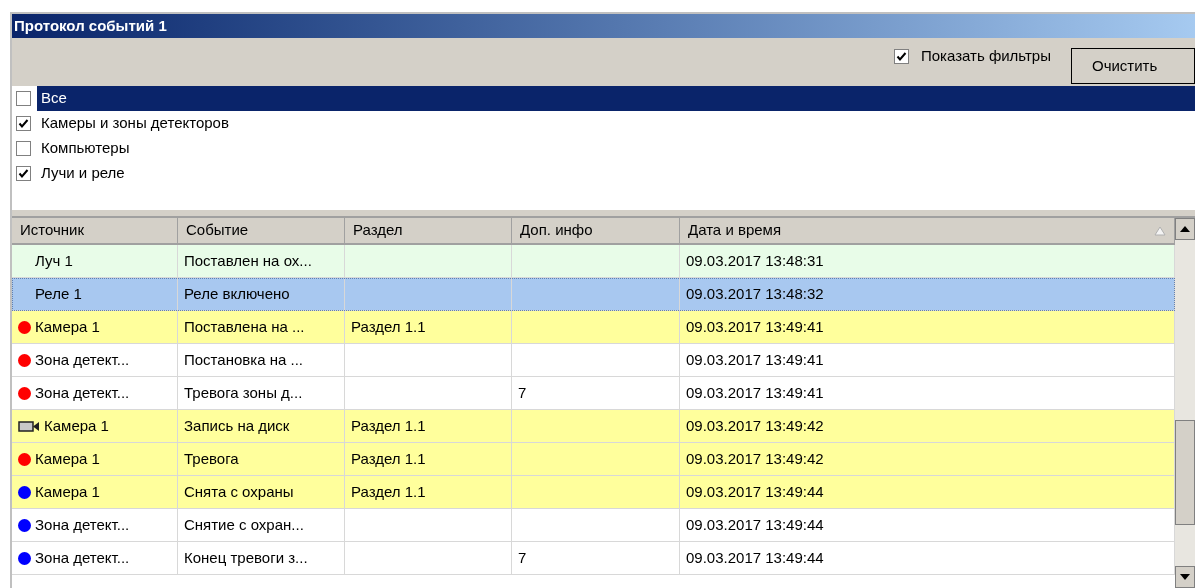  What do you see at coordinates (1185, 229) in the screenshot?
I see `scroll-up-icon` at bounding box center [1185, 229].